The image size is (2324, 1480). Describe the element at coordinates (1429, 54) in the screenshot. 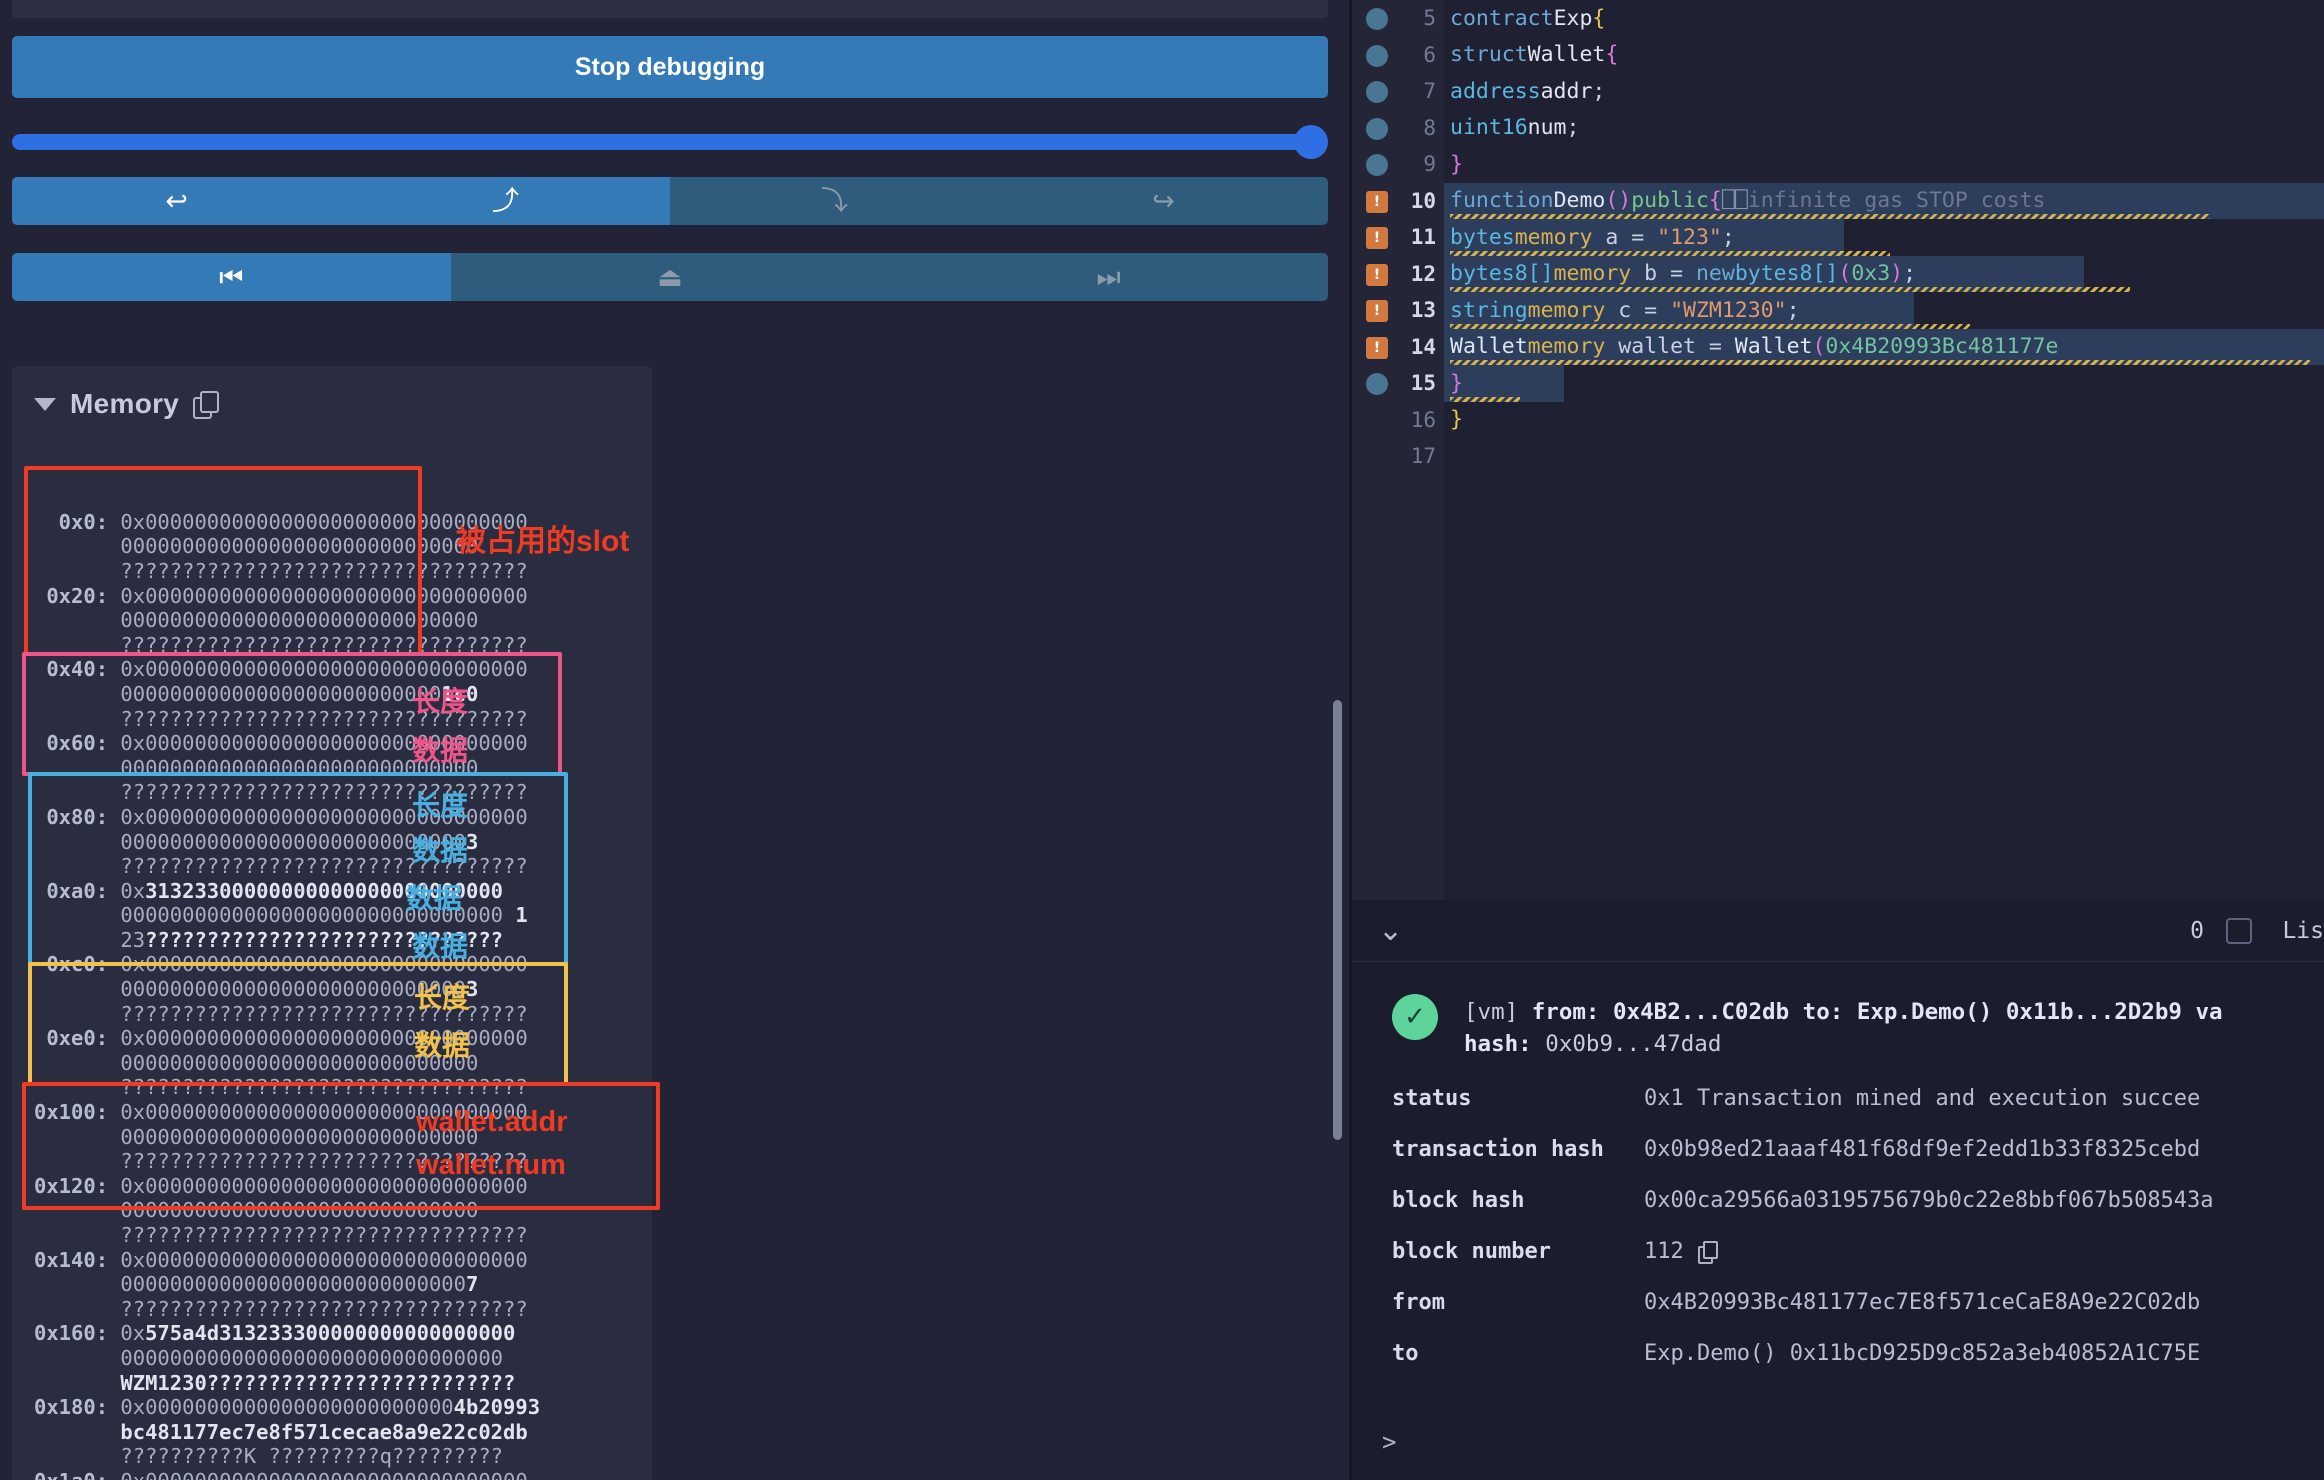

I see `line-number: 6` at that location.